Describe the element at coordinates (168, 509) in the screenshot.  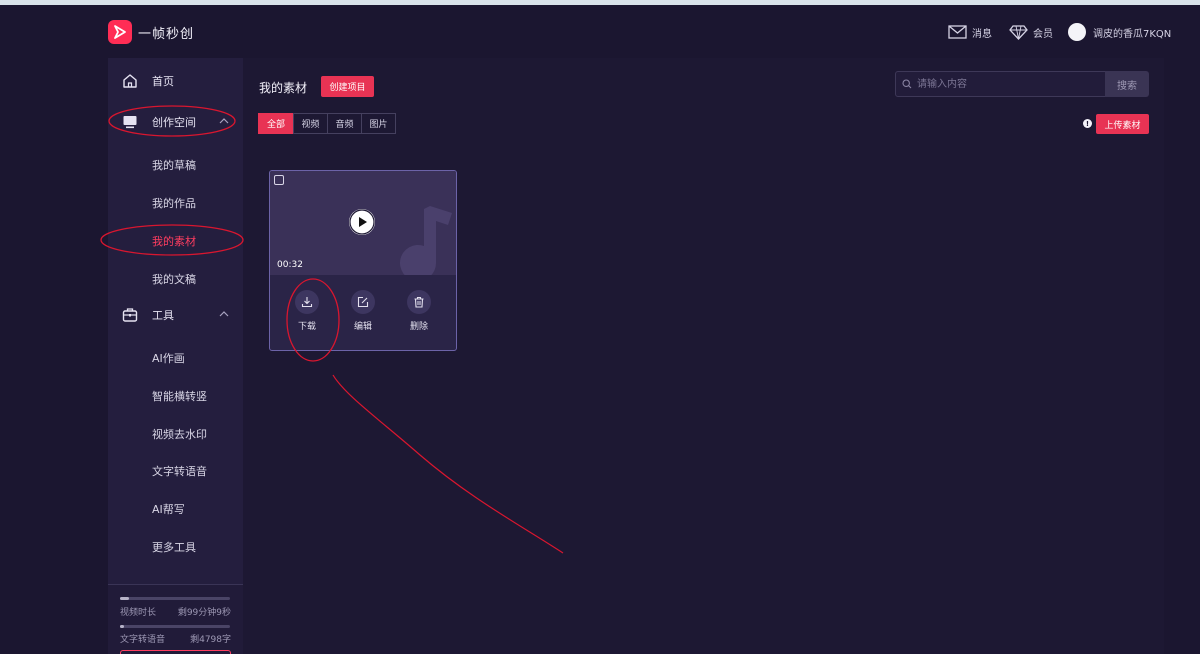
I see `sidebar-item-ai-write: AI帮写` at that location.